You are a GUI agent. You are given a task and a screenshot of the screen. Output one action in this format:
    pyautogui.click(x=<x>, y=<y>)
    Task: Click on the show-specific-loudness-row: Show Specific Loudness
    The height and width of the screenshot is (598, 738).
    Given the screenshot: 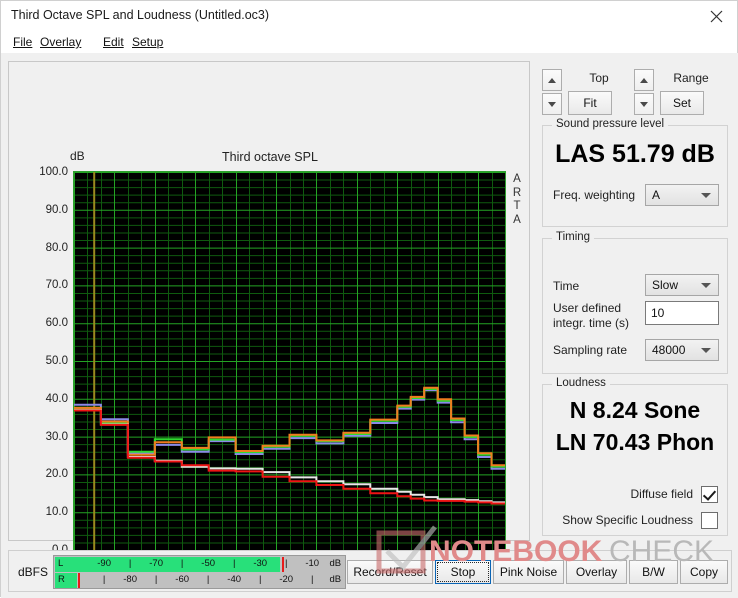 What is the action you would take?
    pyautogui.click(x=640, y=520)
    